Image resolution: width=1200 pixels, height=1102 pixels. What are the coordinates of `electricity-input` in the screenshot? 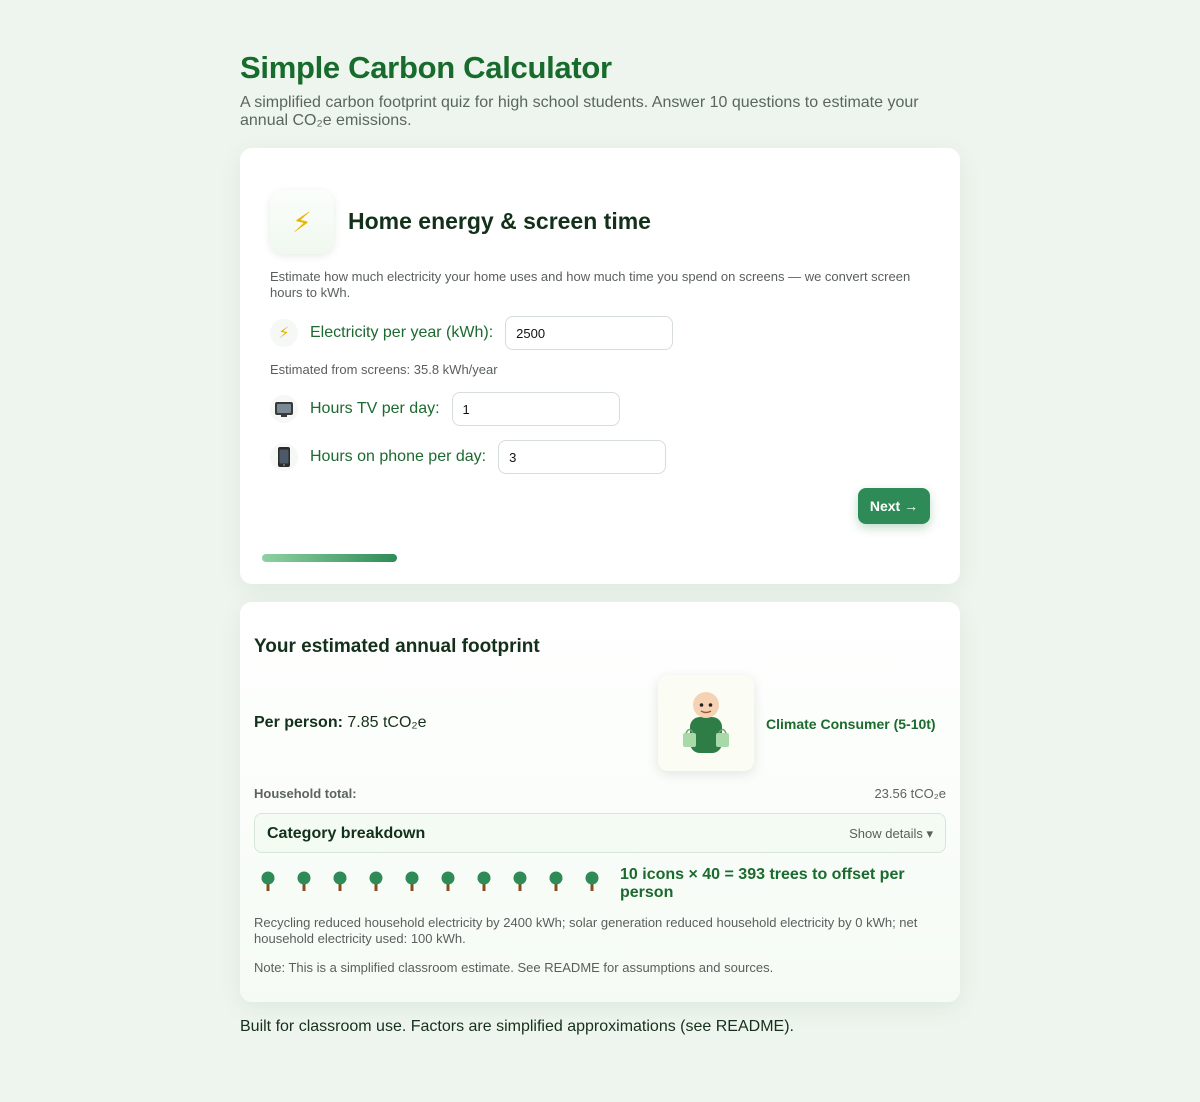 It's located at (589, 333).